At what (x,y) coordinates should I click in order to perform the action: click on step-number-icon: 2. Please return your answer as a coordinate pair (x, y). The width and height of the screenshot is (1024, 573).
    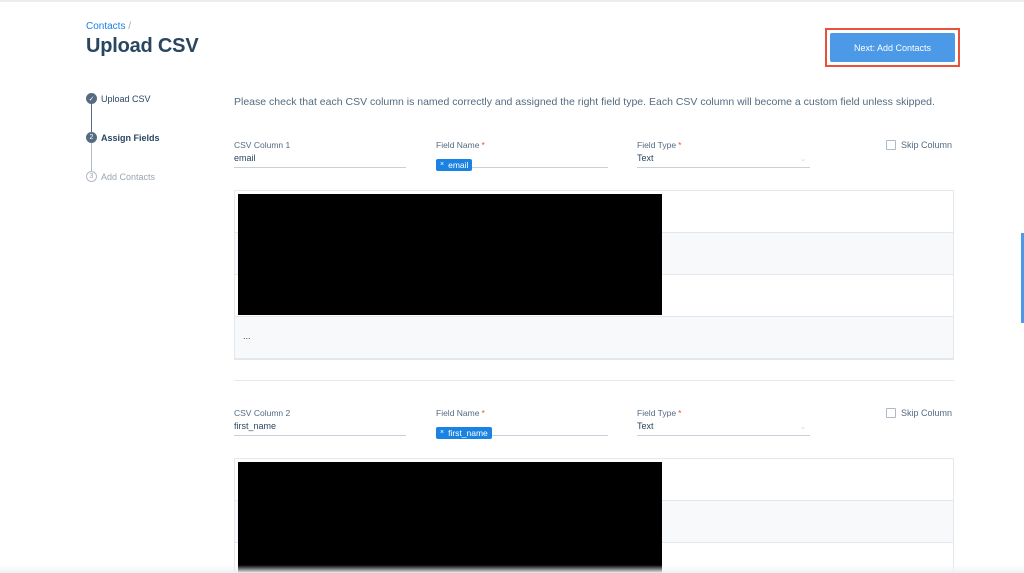
    Looking at the image, I should click on (91, 137).